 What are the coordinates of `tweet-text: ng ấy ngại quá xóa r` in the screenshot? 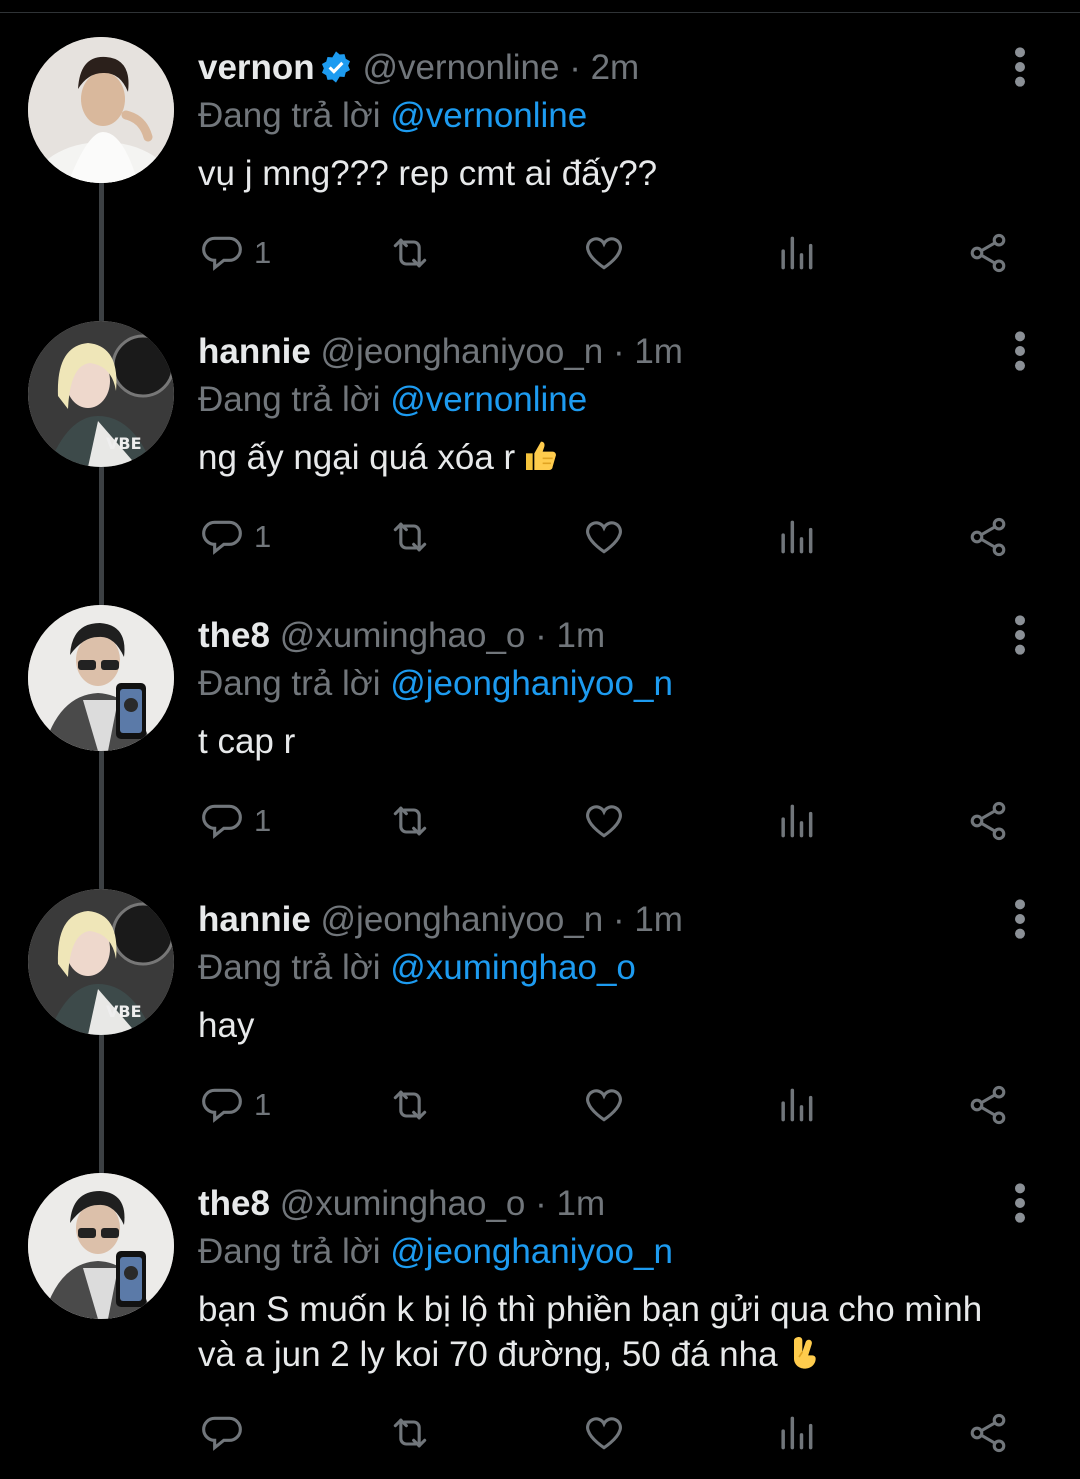 It's located at (608, 457).